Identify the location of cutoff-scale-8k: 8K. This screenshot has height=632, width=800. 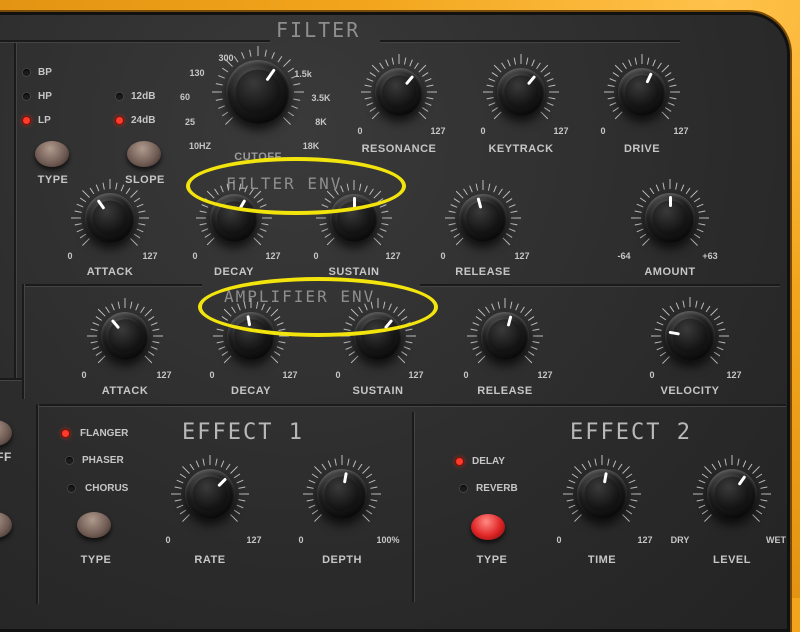
(321, 122).